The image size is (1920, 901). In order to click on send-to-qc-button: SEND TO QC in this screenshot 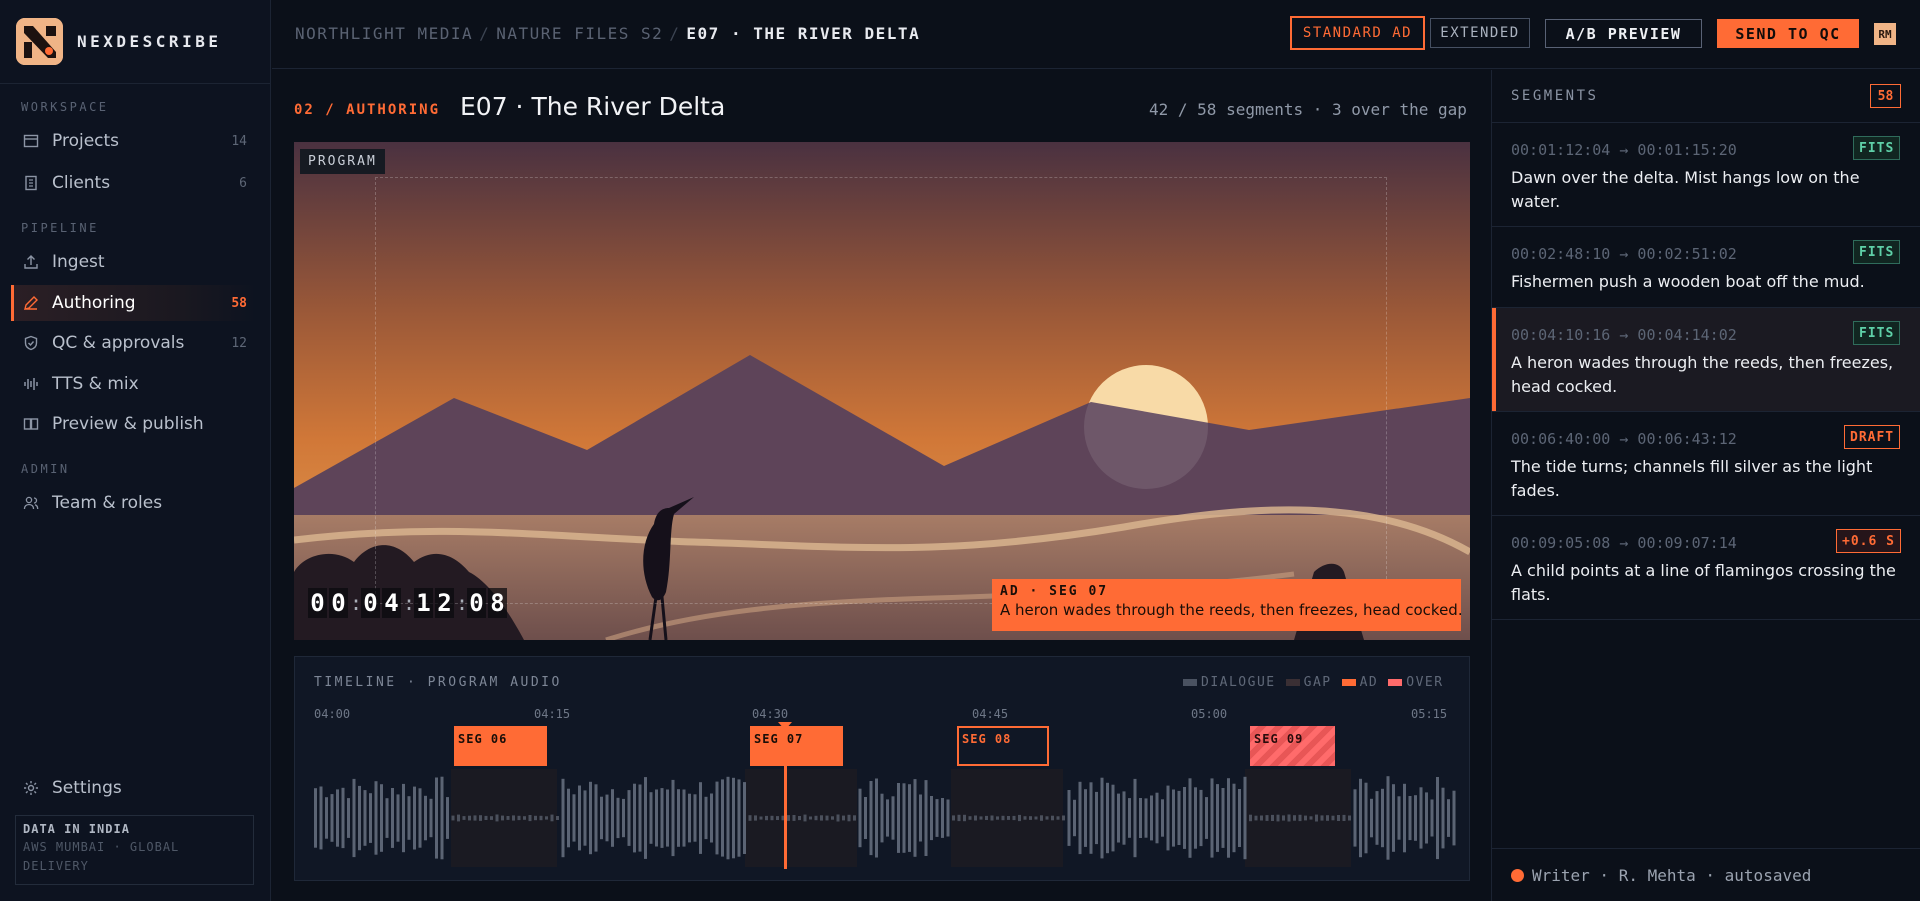, I will do `click(1788, 33)`.